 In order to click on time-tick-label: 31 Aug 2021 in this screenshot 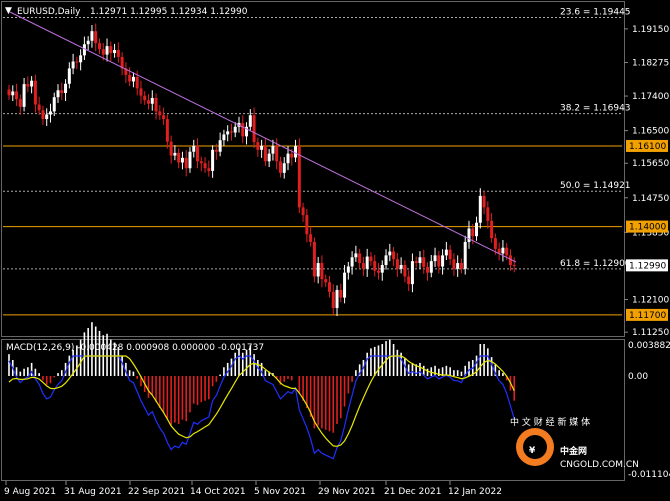, I will do `click(93, 492)`.